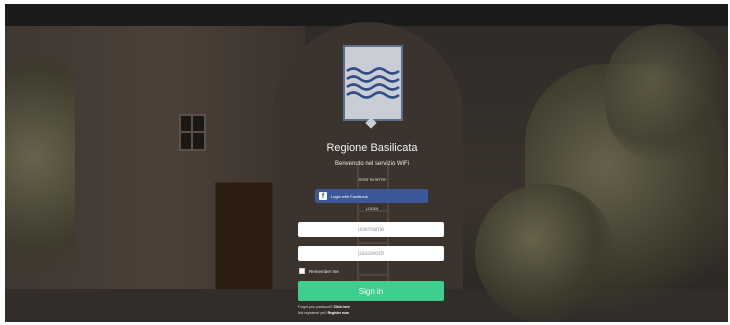  I want to click on password-input, so click(371, 253).